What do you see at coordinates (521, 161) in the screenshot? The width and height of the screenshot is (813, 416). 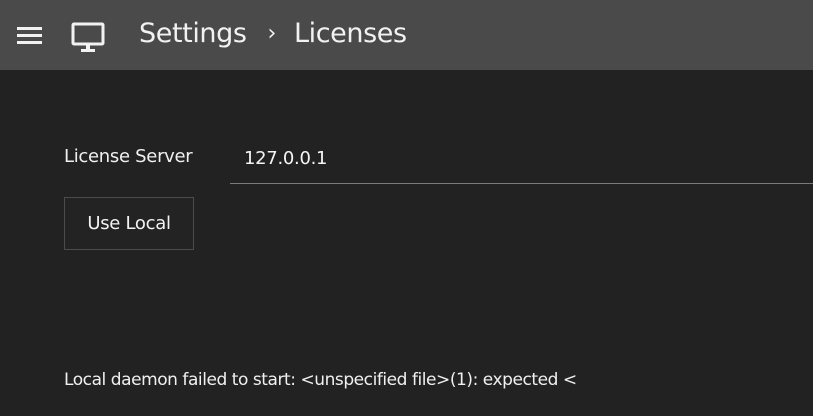 I see `license-server-input` at bounding box center [521, 161].